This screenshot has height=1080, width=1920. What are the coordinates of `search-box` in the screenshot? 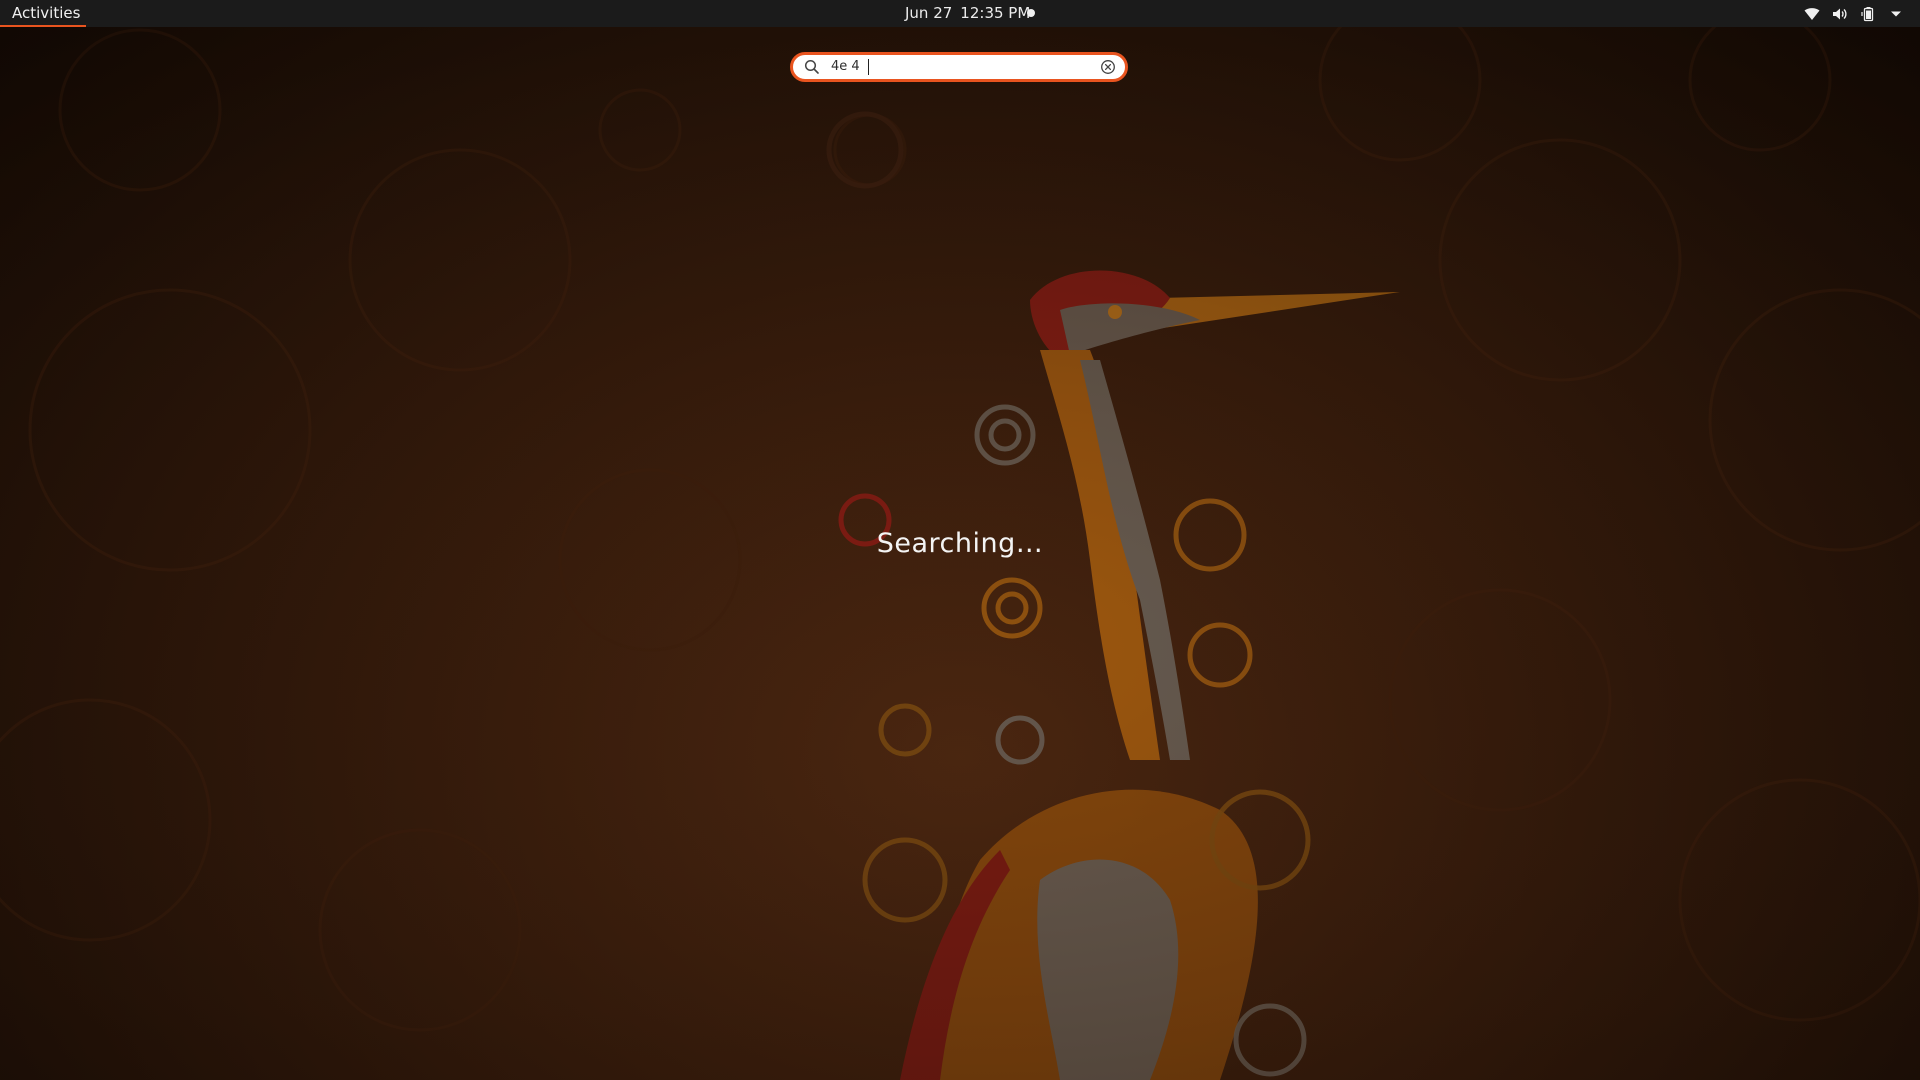 It's located at (959, 67).